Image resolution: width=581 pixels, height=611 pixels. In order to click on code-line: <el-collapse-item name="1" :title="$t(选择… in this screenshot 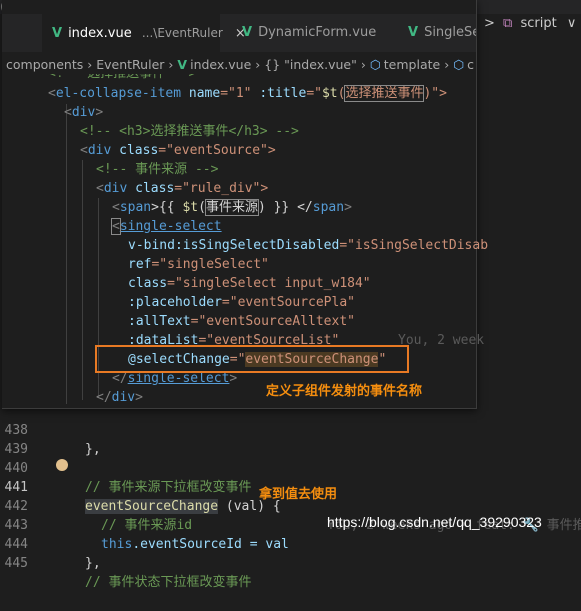, I will do `click(247, 93)`.